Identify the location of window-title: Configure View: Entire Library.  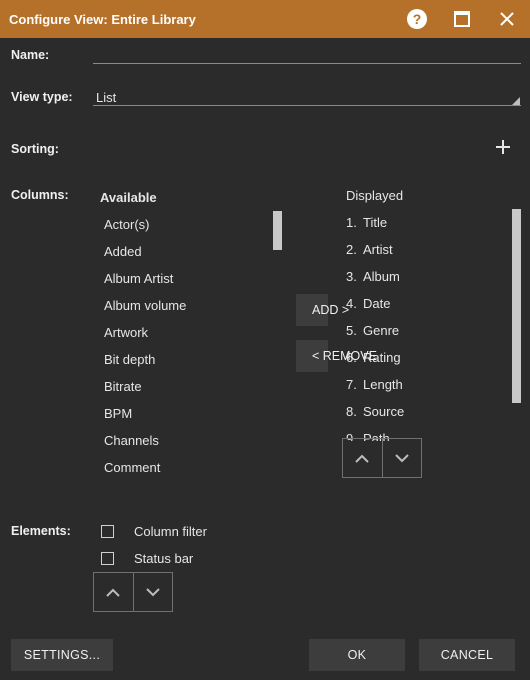
(102, 19).